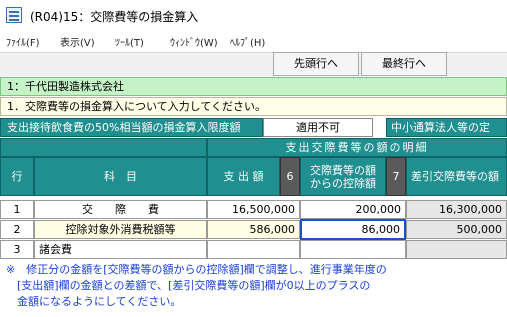 The height and width of the screenshot is (317, 507). I want to click on row-3-spent, so click(253, 249).